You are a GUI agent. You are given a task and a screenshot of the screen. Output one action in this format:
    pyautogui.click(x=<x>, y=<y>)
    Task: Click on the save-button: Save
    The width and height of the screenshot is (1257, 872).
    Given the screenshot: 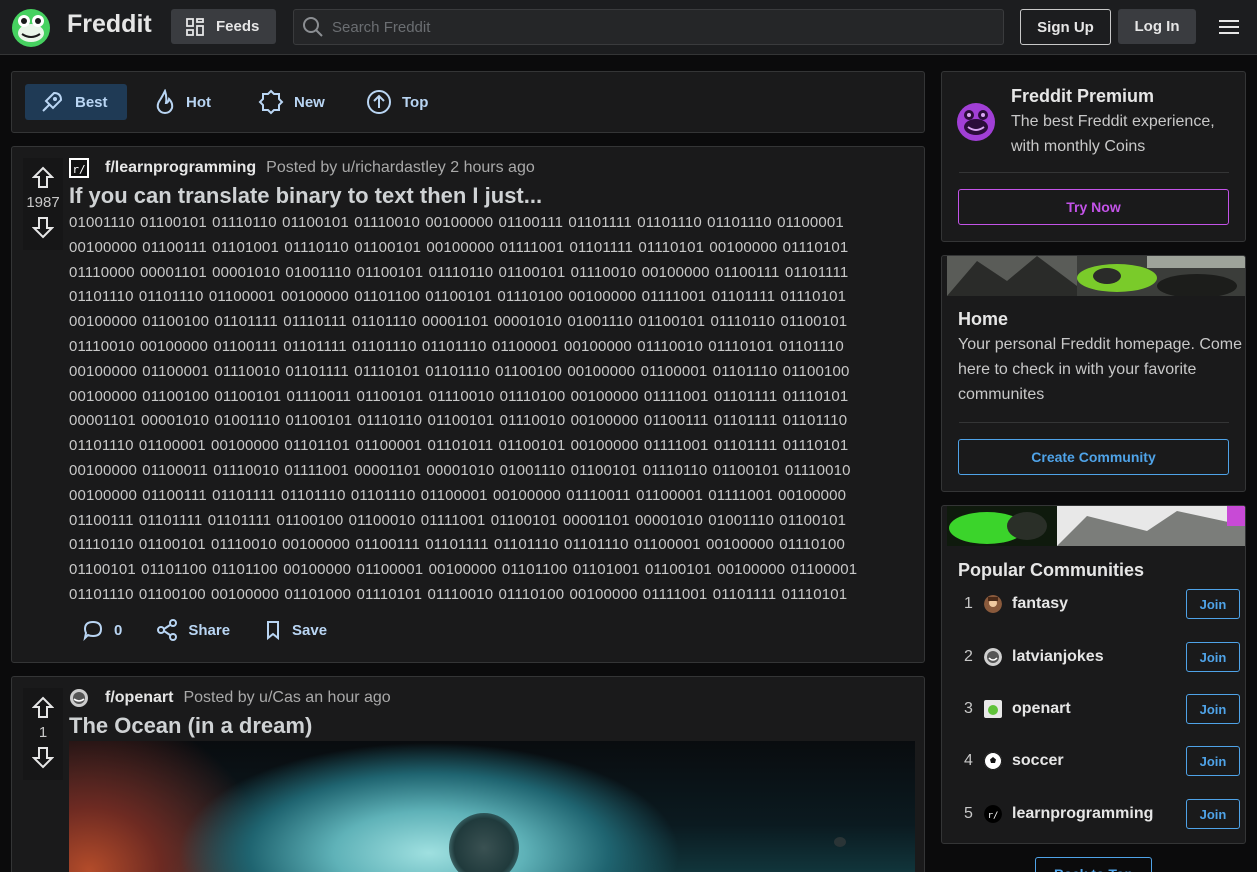 What is the action you would take?
    pyautogui.click(x=295, y=630)
    